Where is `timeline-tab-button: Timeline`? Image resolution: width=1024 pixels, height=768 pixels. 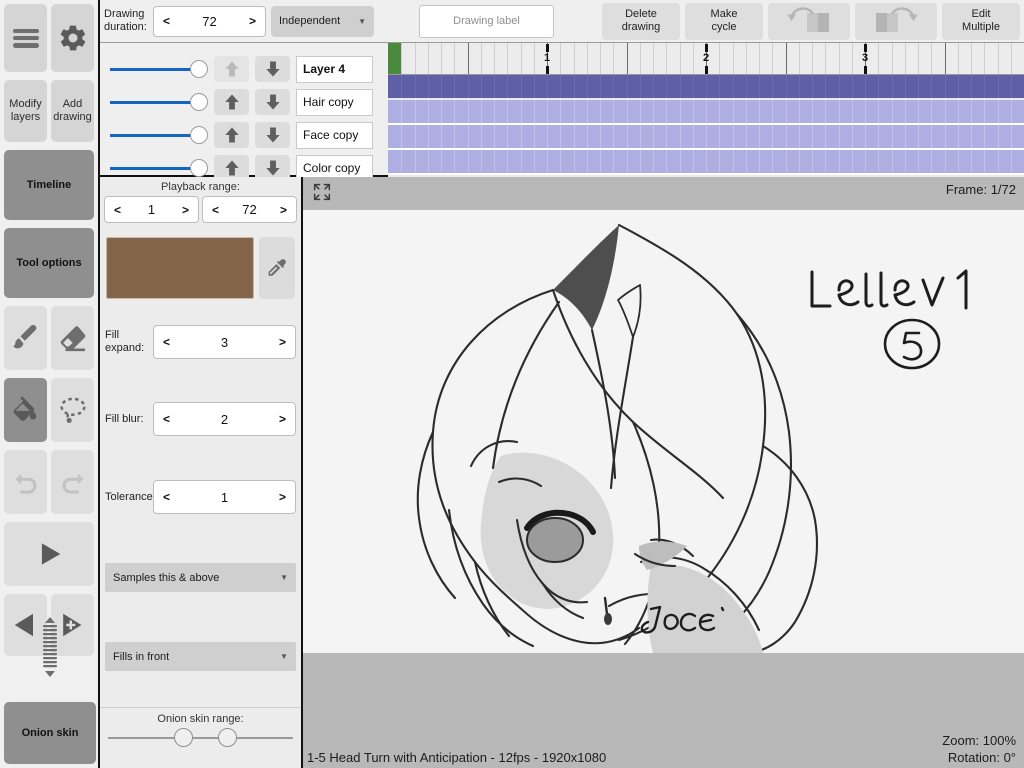 timeline-tab-button: Timeline is located at coordinates (49, 185).